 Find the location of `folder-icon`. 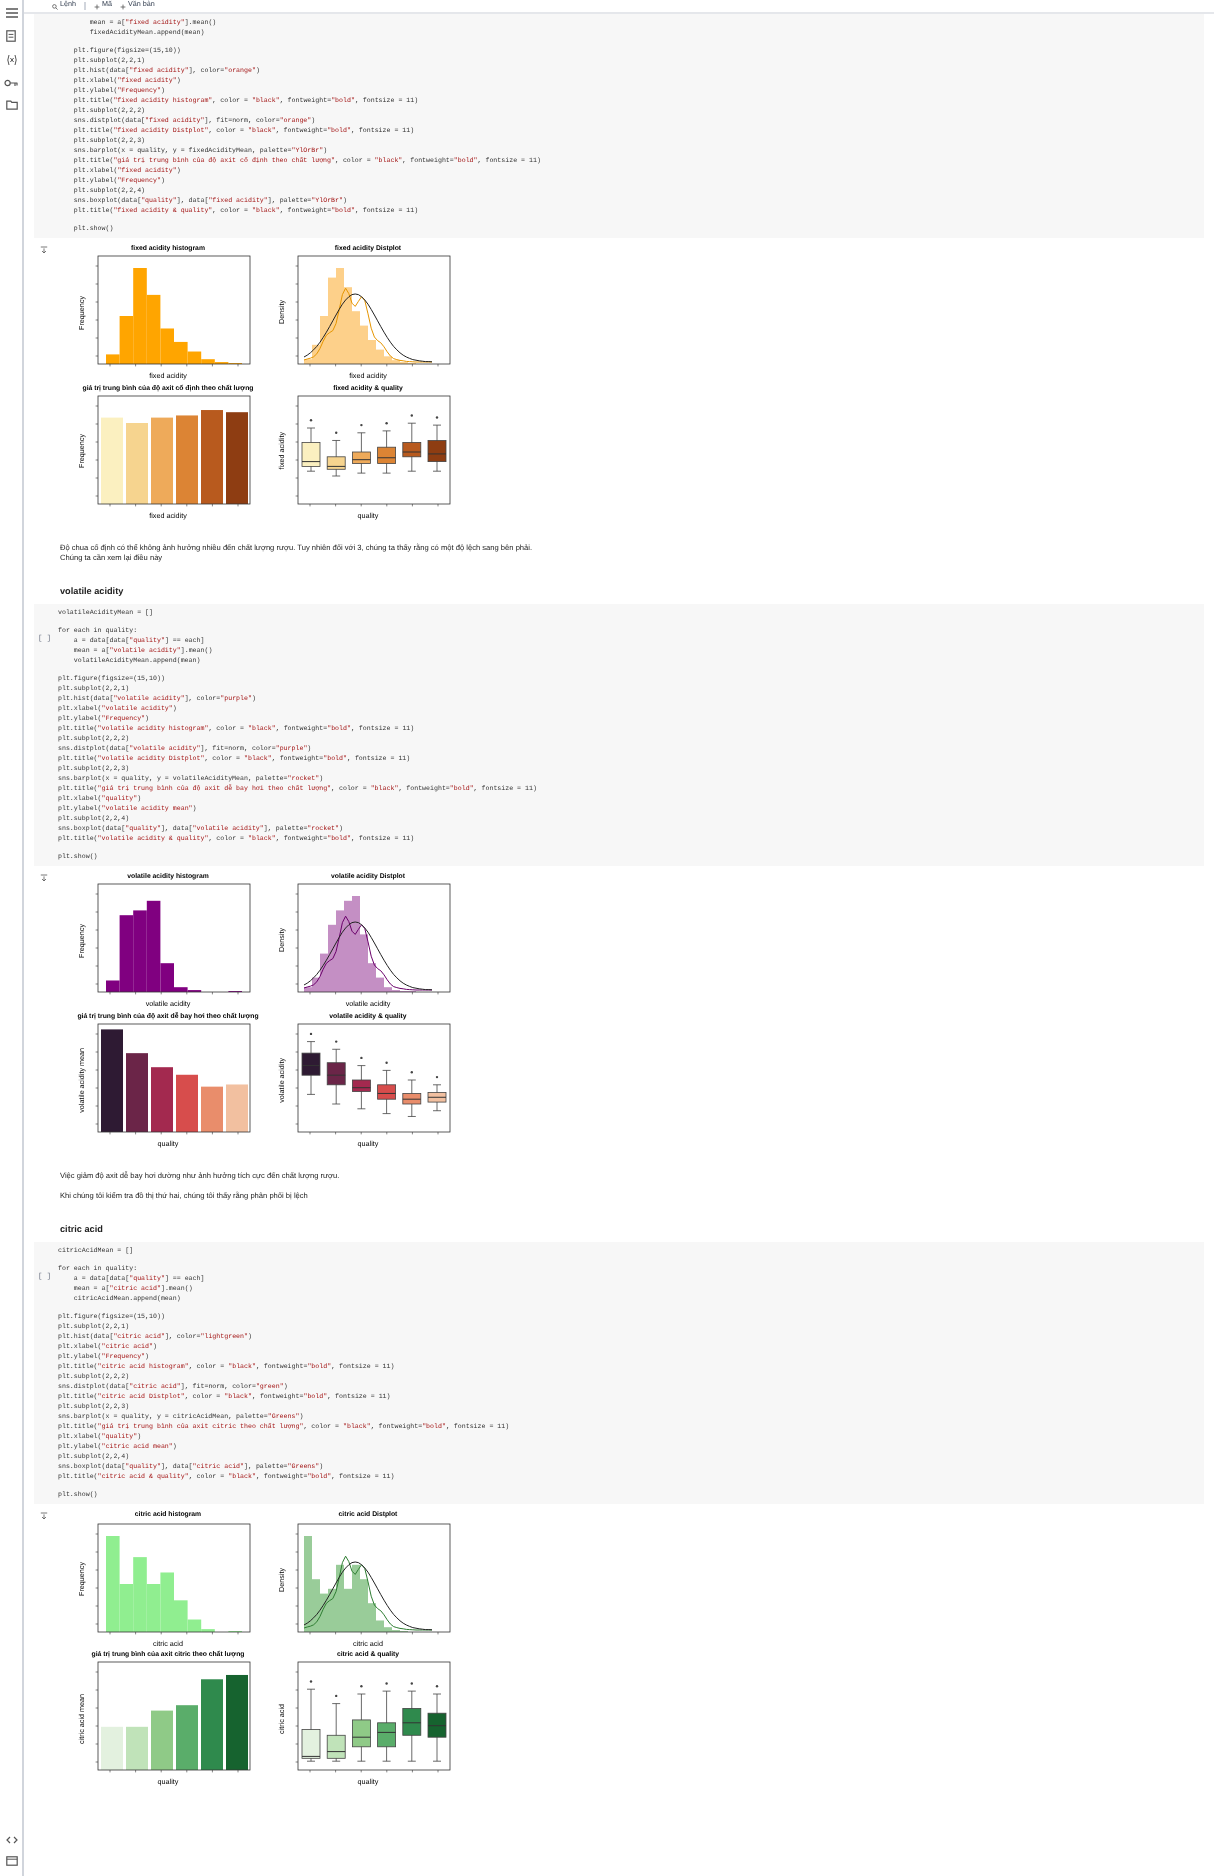

folder-icon is located at coordinates (11, 105).